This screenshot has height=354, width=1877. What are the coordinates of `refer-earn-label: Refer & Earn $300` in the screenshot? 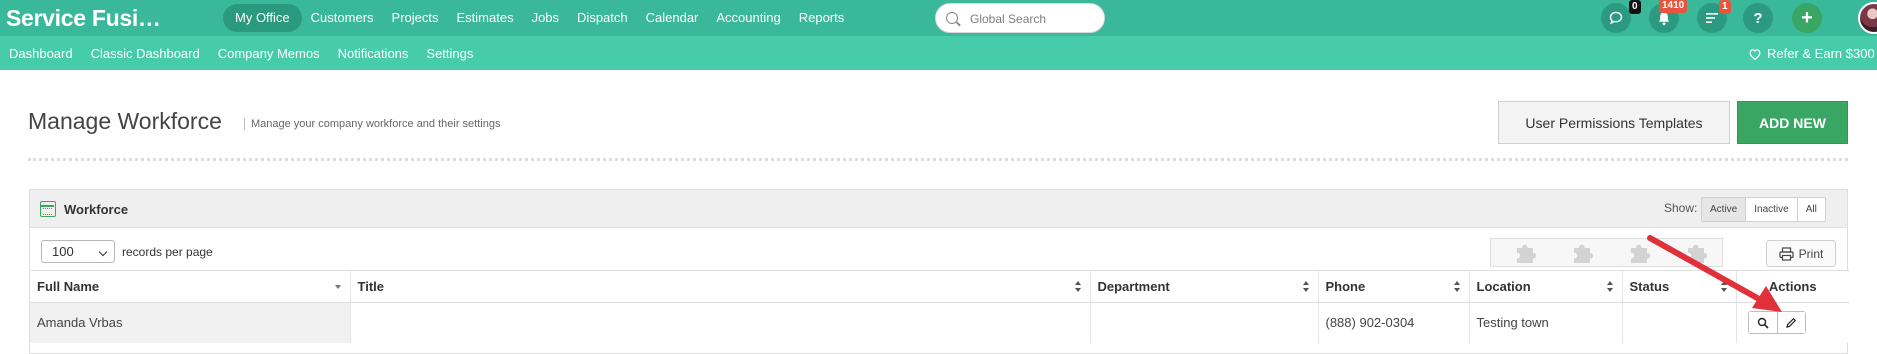 It's located at (1821, 53).